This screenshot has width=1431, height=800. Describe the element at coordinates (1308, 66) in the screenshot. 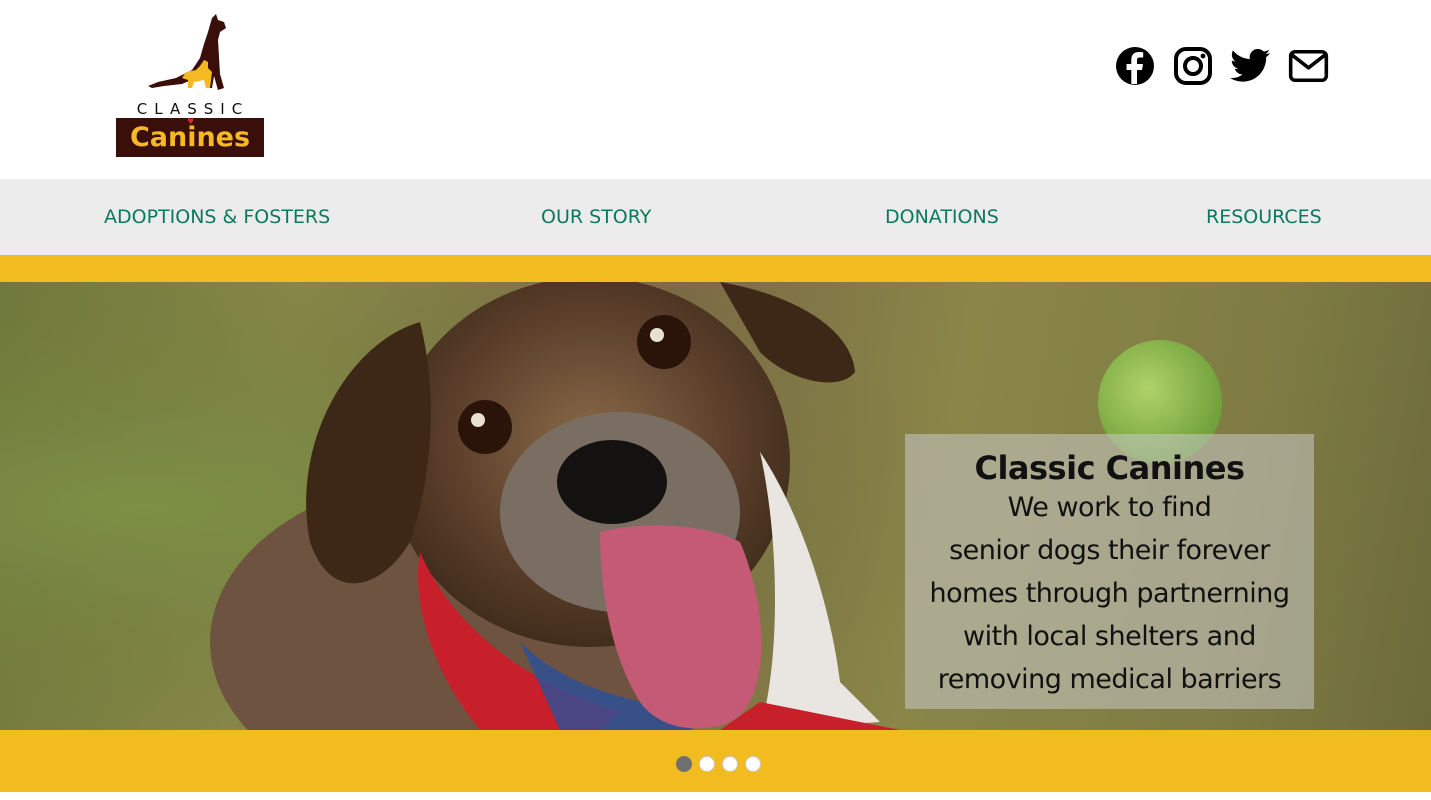

I see `mail-icon` at that location.